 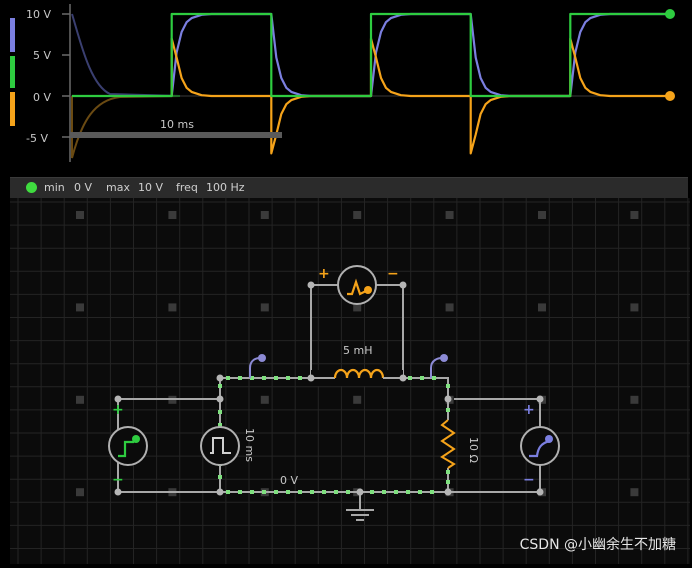 What do you see at coordinates (357, 365) in the screenshot?
I see `inductor: 5 mH` at bounding box center [357, 365].